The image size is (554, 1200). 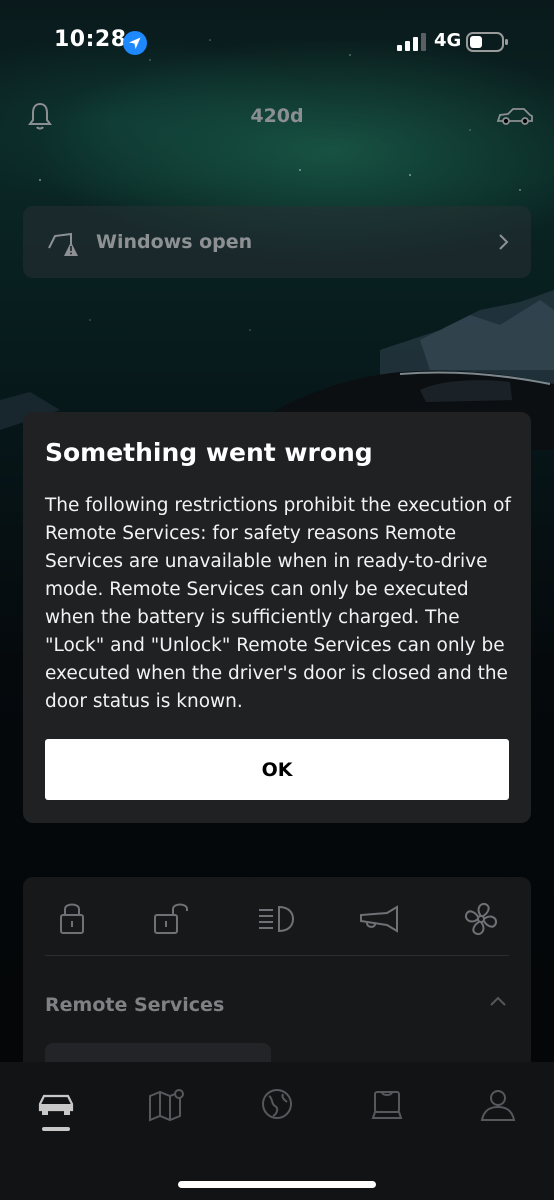 I want to click on home-indicator, so click(x=277, y=1184).